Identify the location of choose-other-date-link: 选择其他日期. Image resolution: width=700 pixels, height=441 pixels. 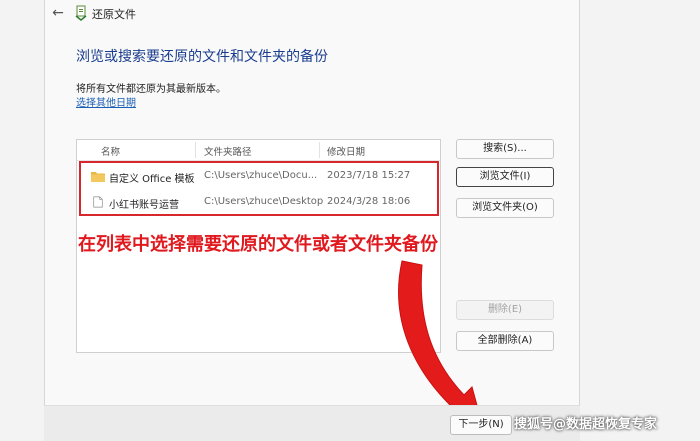
(106, 101).